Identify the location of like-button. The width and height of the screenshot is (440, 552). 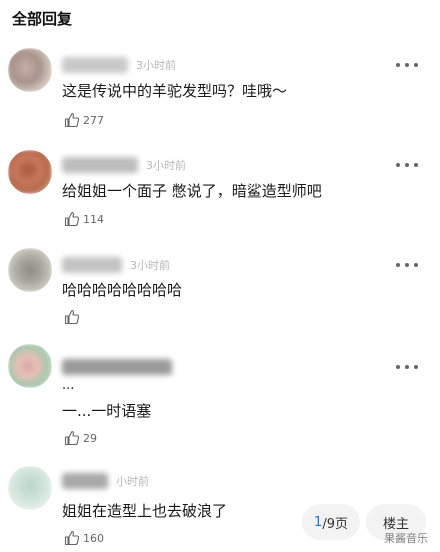
(73, 317).